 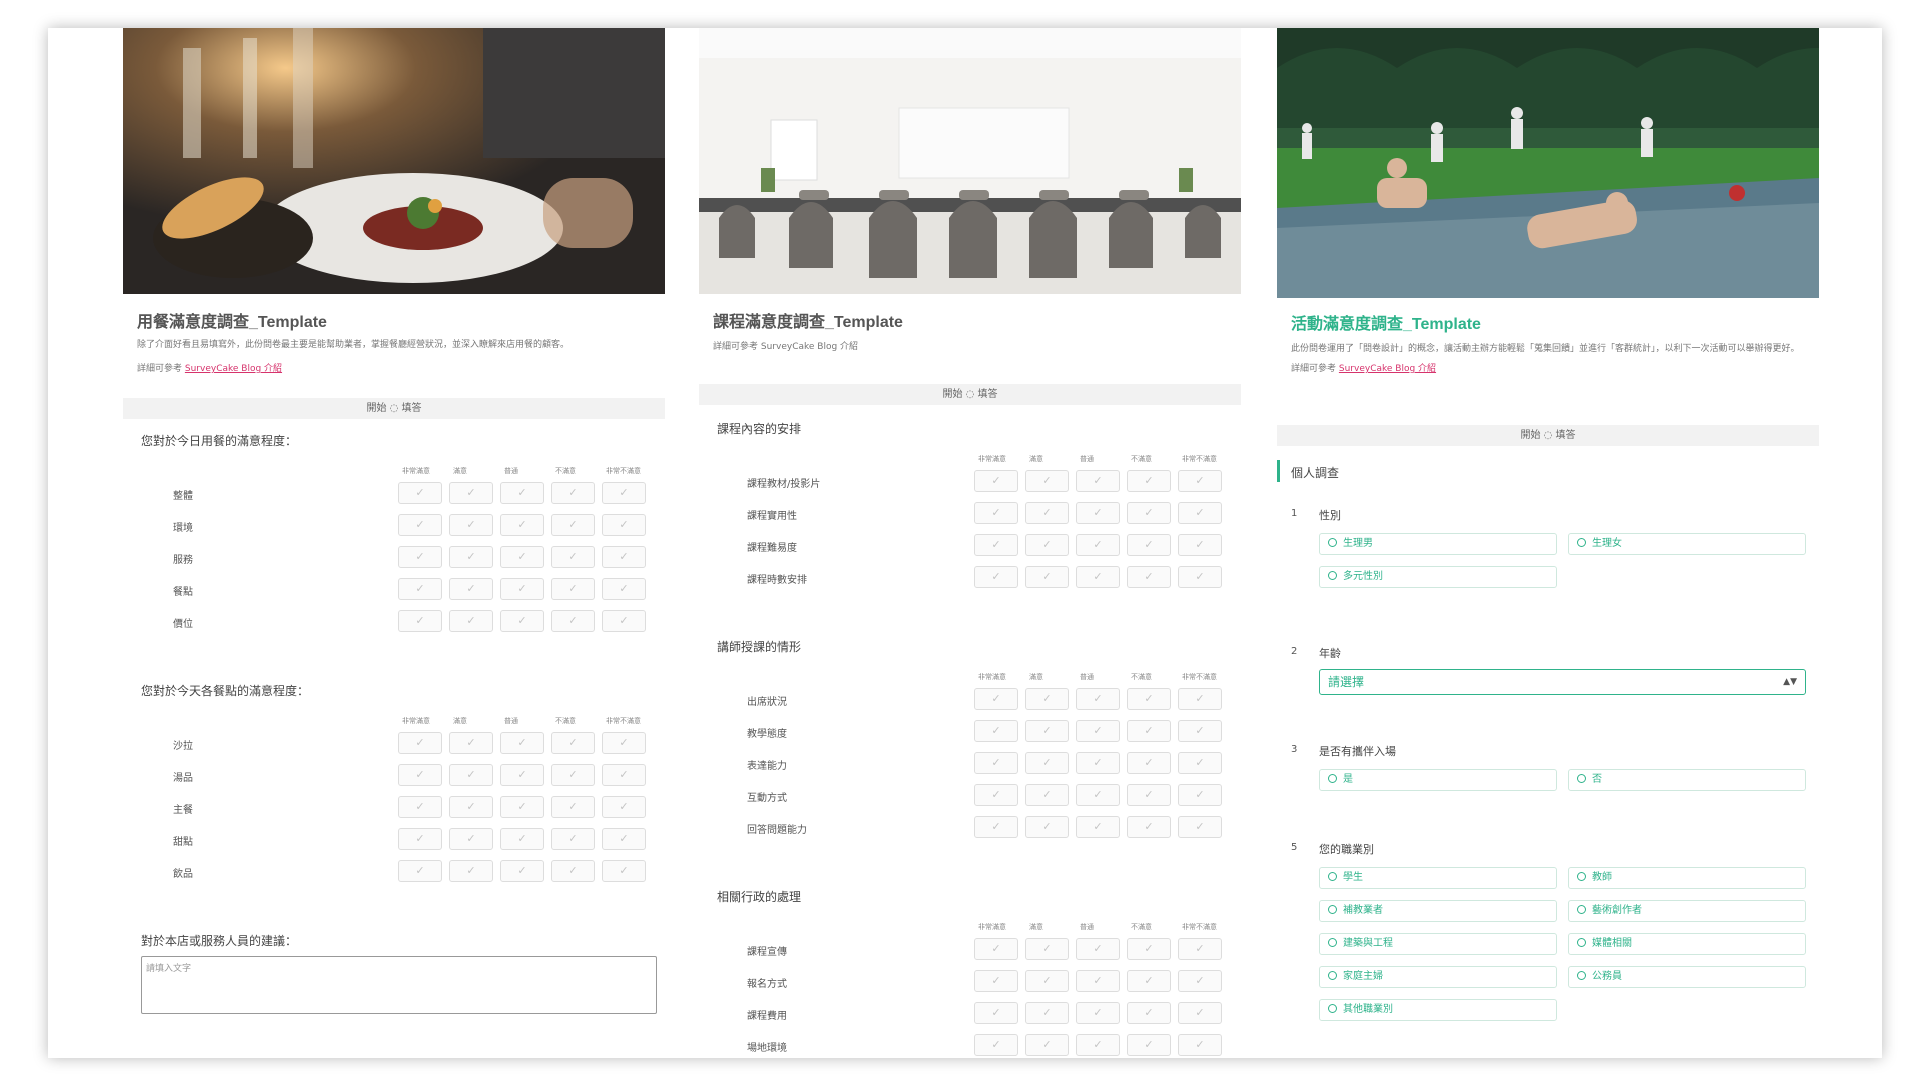 What do you see at coordinates (1687, 944) in the screenshot?
I see `radio-option: 媒體相關` at bounding box center [1687, 944].